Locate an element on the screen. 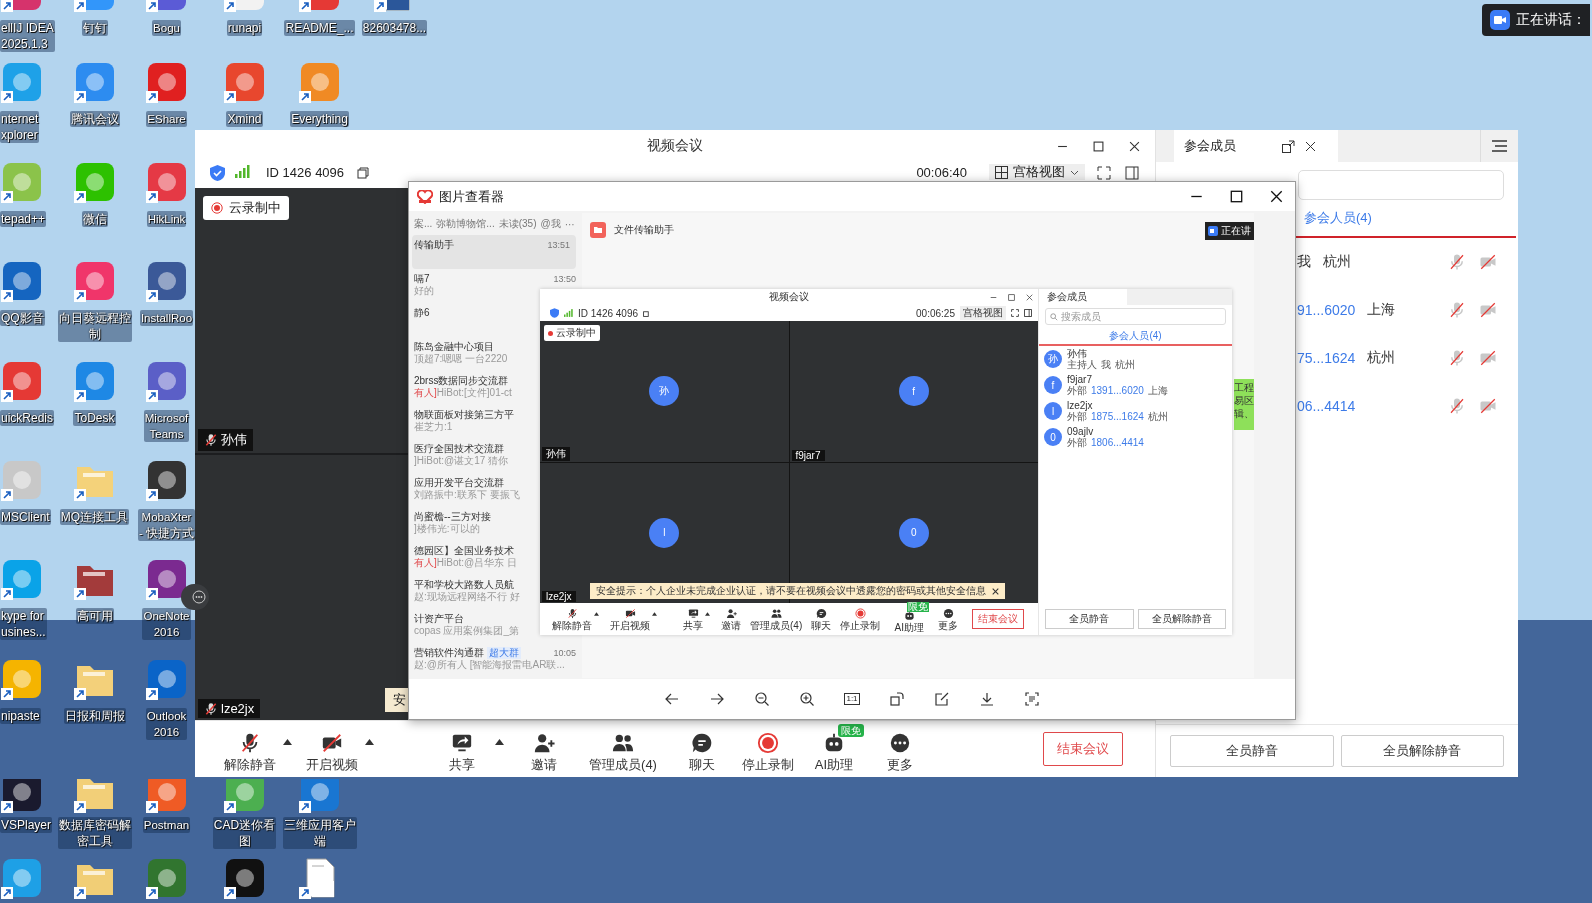 Image resolution: width=1592 pixels, height=903 pixels. chat-item: 2brss数据同步交流群 有人]HiBot:[文件]01-ct is located at coordinates (474, 388).